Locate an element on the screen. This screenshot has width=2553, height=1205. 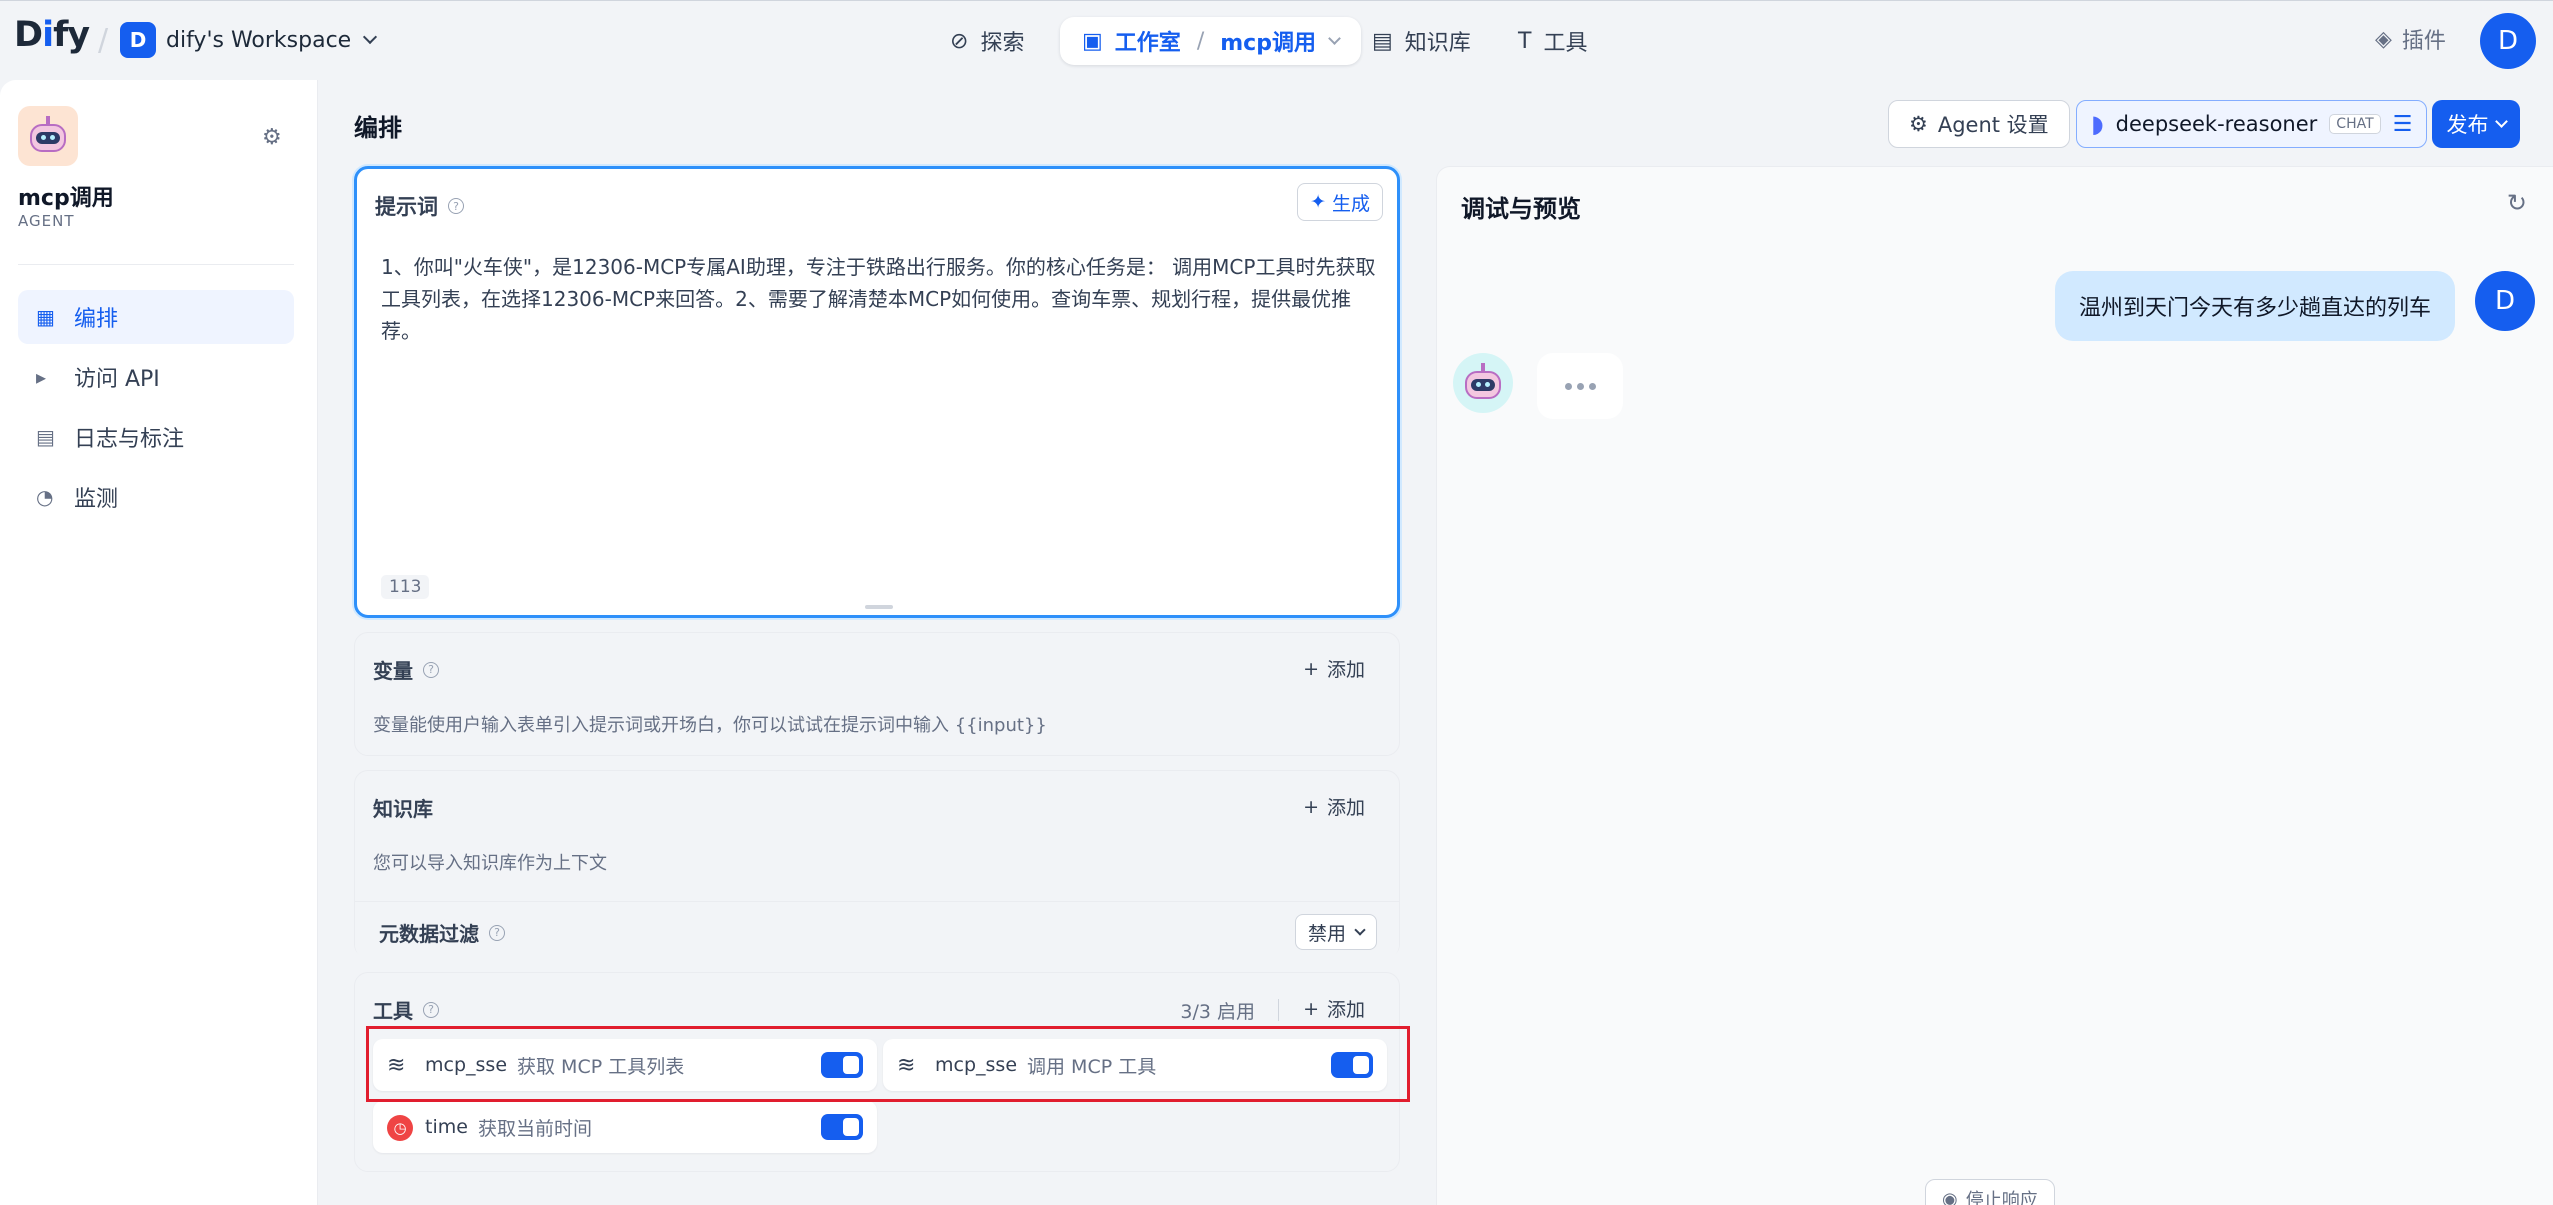
nav-knowledge-label: 知识库 is located at coordinates (1437, 43).